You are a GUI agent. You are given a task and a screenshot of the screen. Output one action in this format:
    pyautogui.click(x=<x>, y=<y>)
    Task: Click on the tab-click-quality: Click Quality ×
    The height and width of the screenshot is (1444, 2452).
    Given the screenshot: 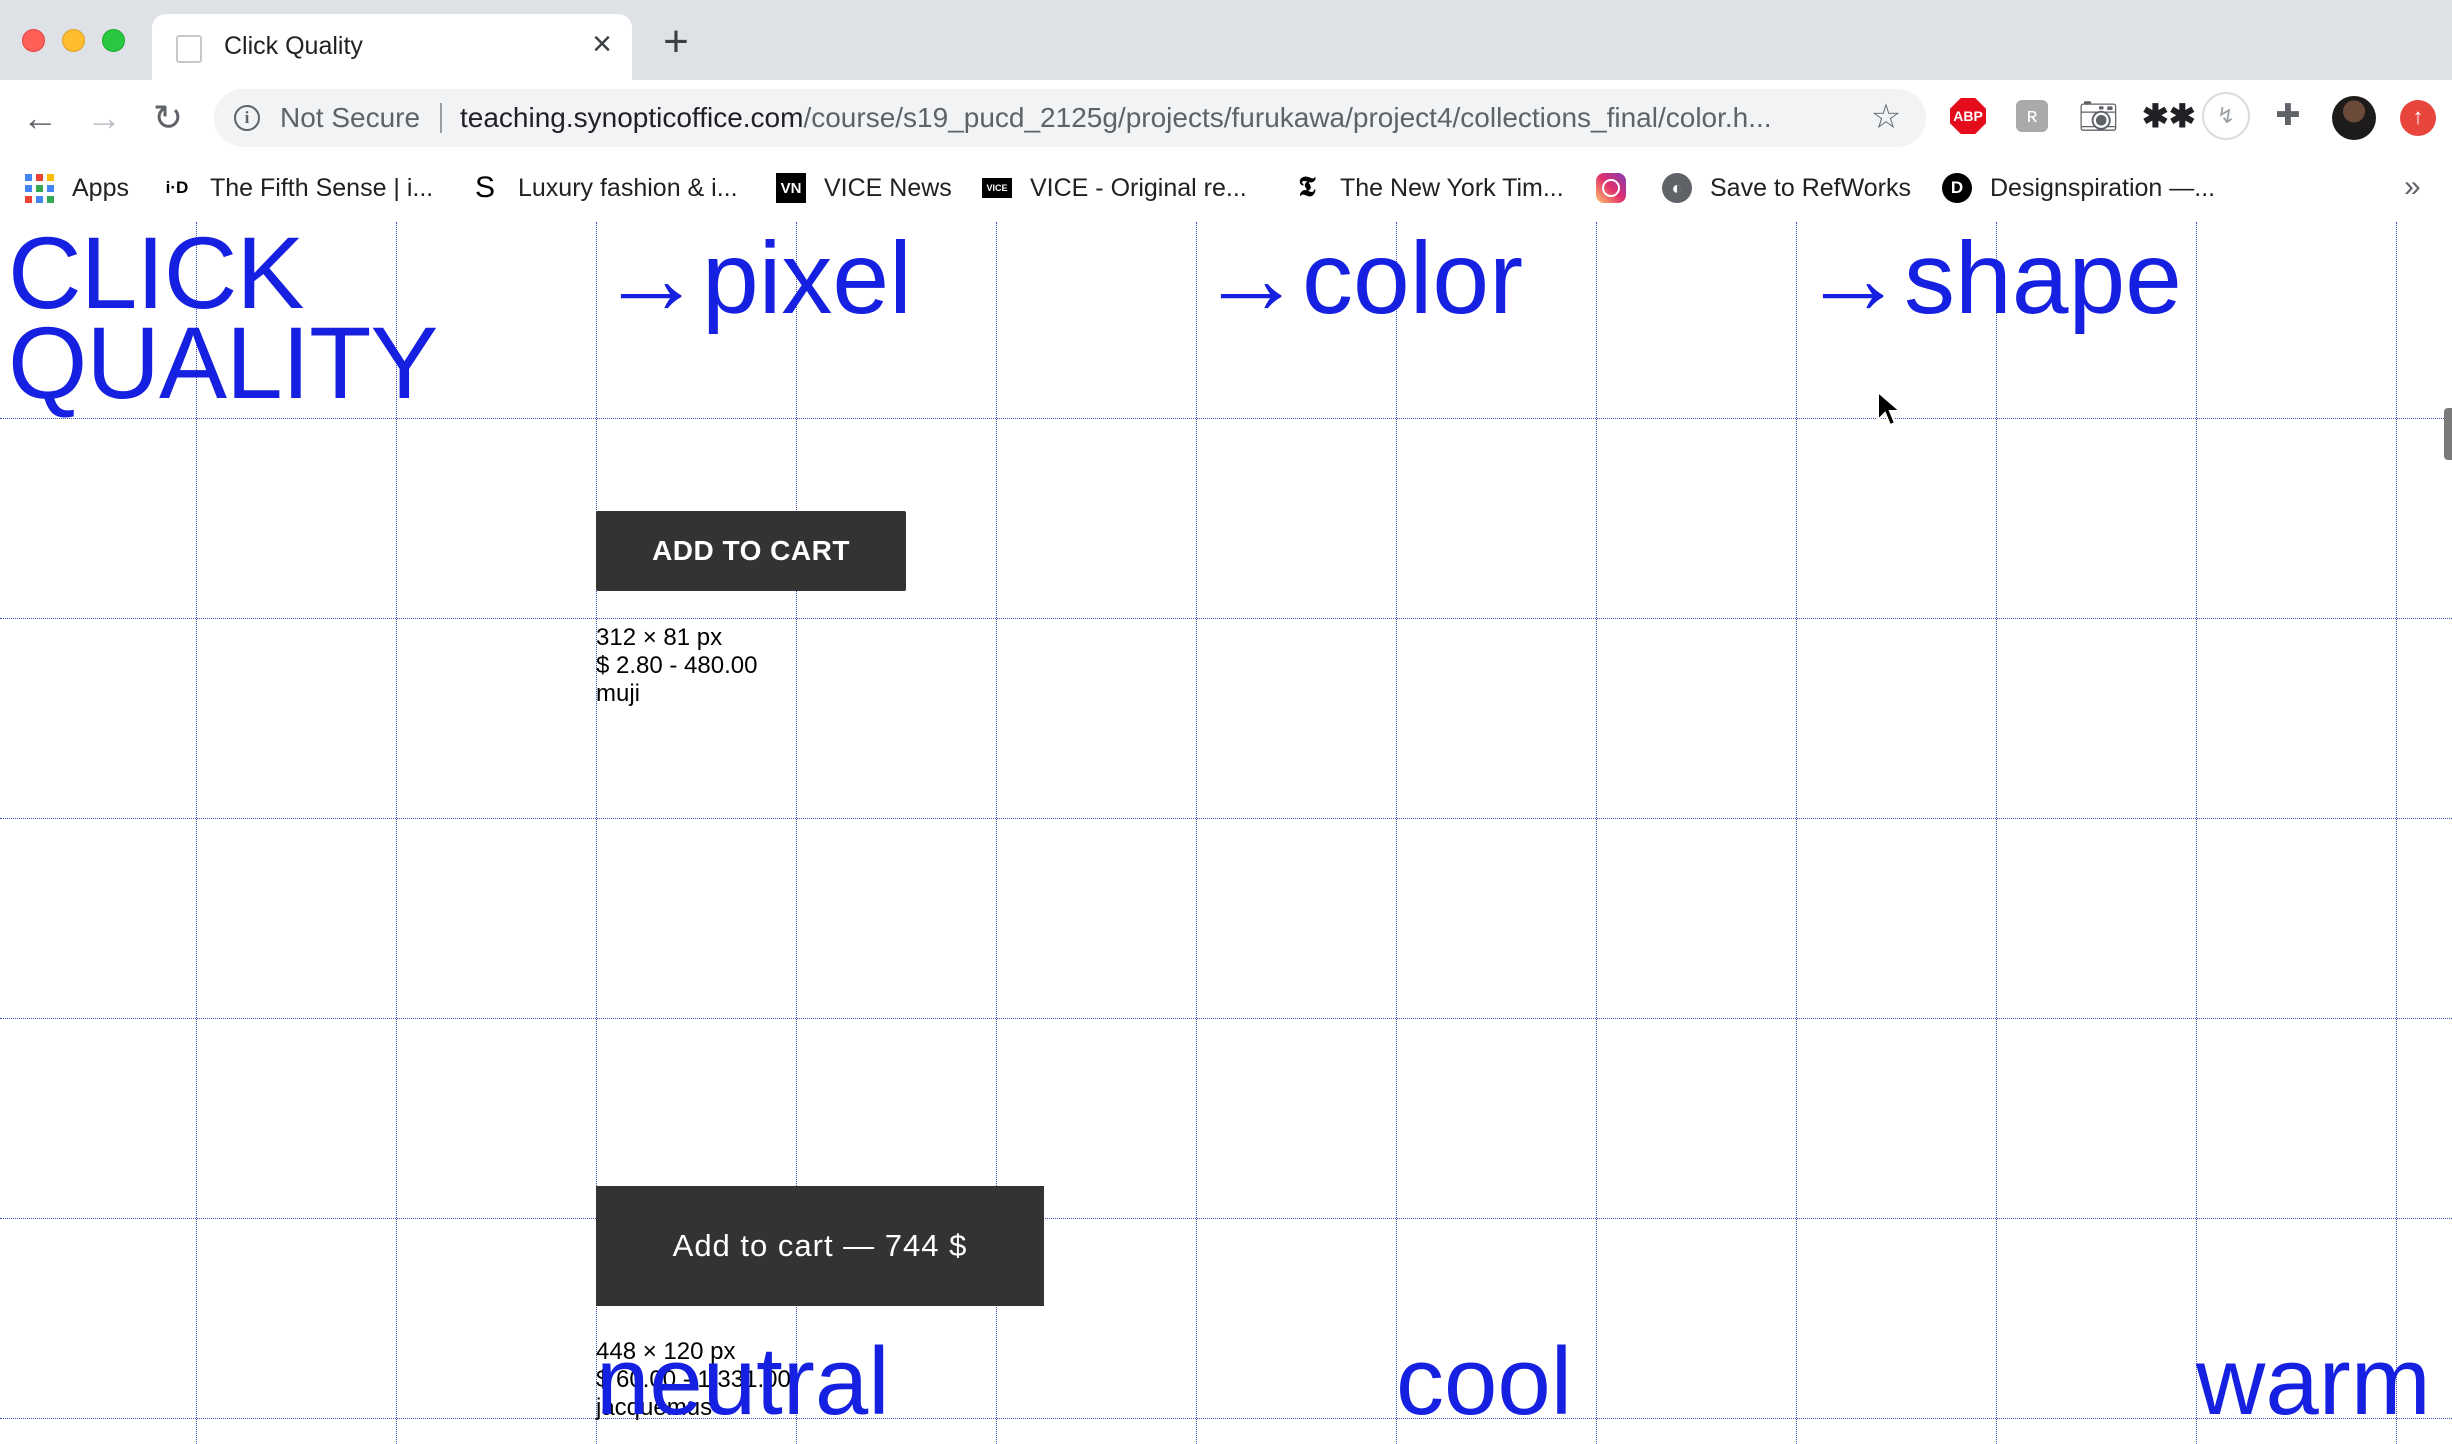 What is the action you would take?
    pyautogui.click(x=392, y=47)
    